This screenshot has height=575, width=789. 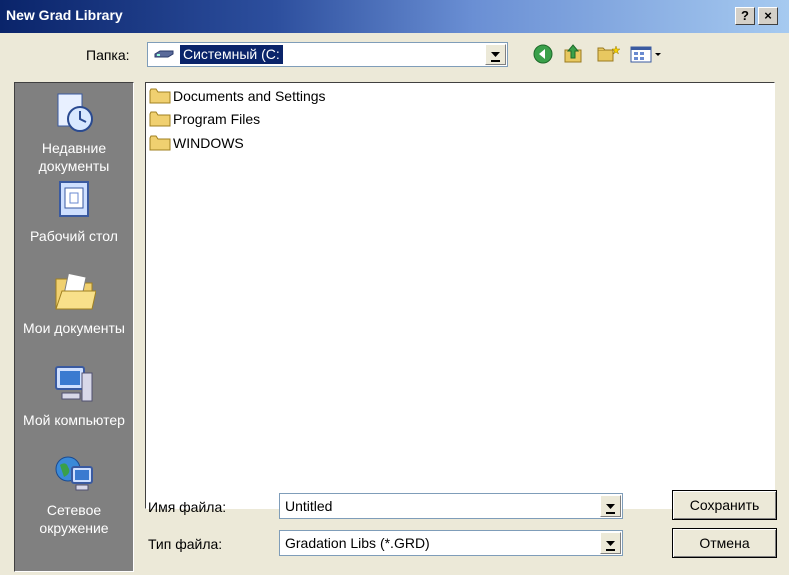 I want to click on file-name: Documents and Settings, so click(x=249, y=96).